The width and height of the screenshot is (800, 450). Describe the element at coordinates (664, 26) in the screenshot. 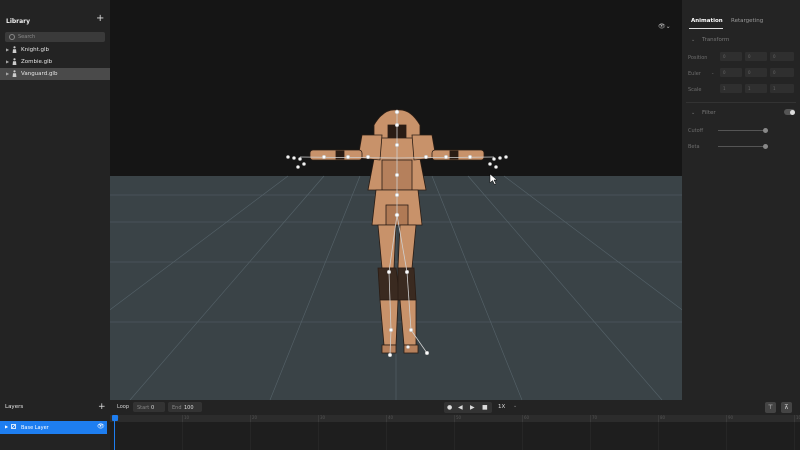

I see `view-options-eye-icon: 👁⌄` at that location.